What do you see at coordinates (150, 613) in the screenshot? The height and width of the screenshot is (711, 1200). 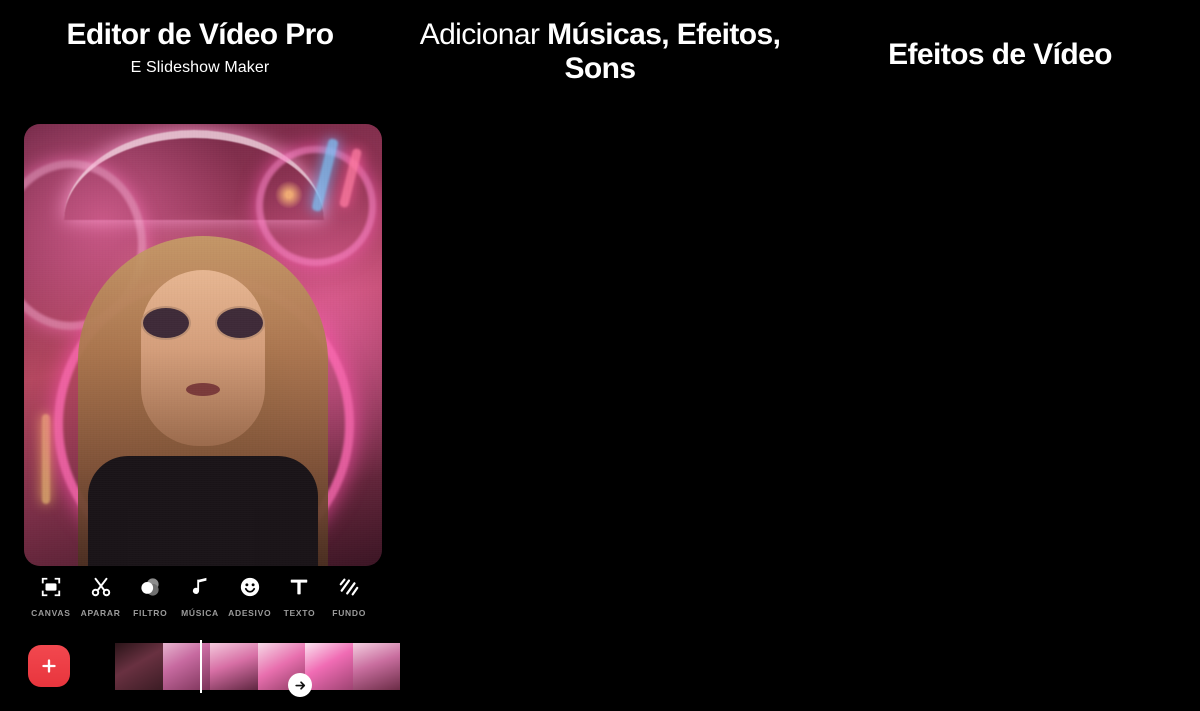 I see `tool-label: FILTRO` at bounding box center [150, 613].